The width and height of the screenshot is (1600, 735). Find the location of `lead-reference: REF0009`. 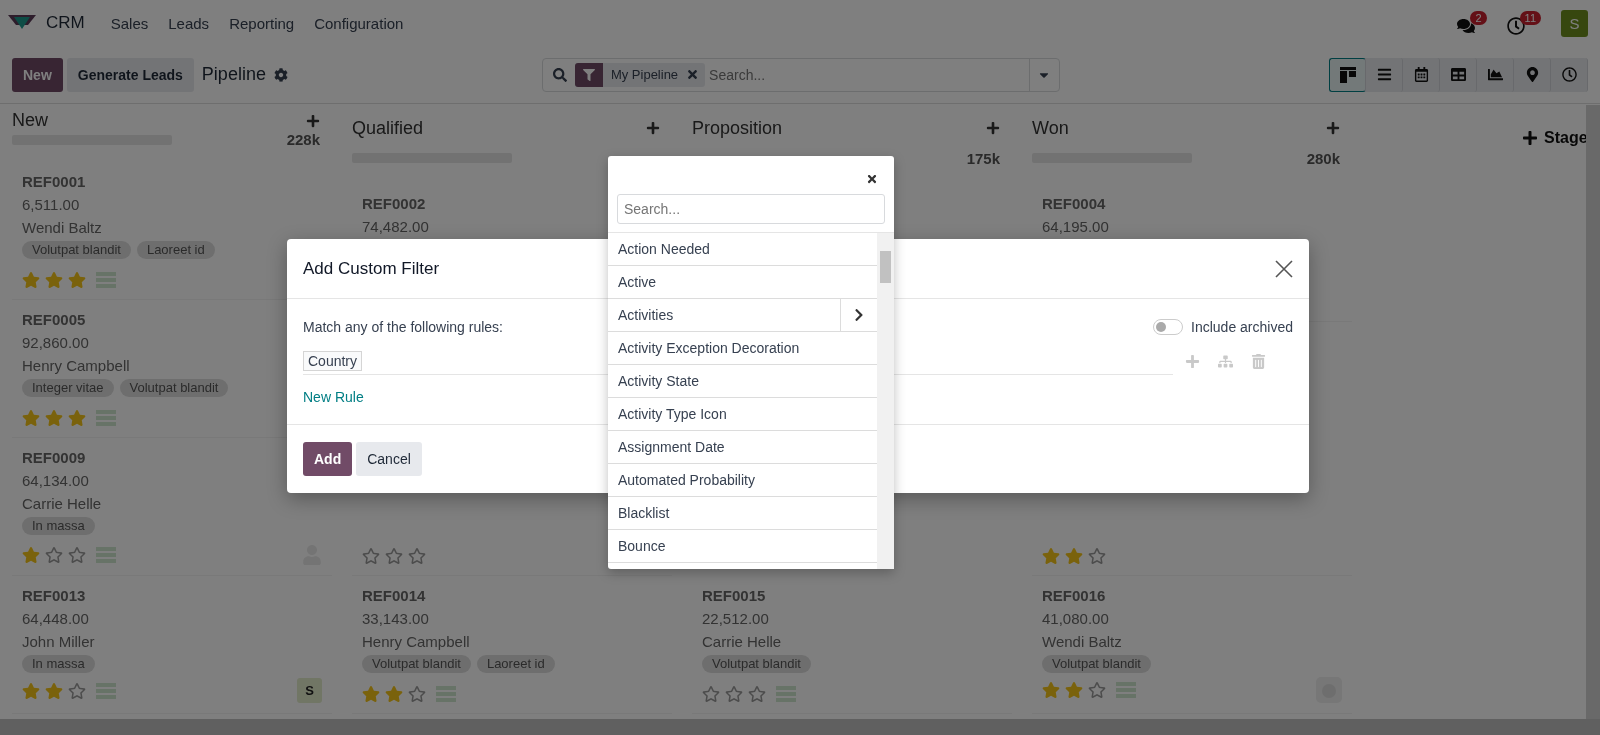

lead-reference: REF0009 is located at coordinates (54, 458).